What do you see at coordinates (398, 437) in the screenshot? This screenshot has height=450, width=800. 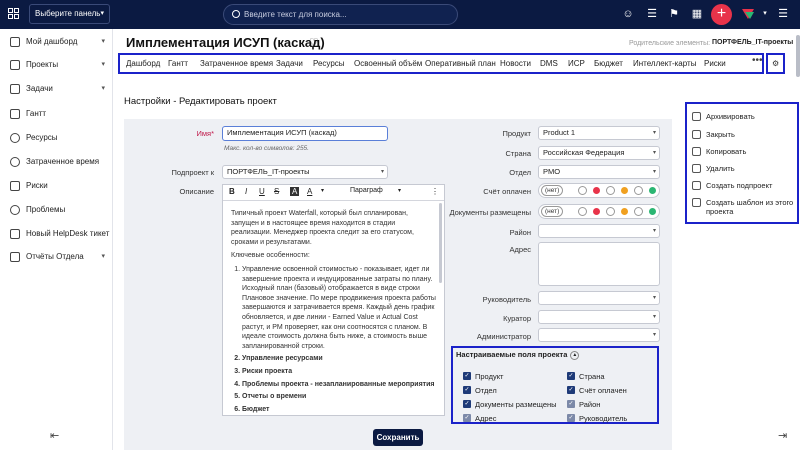 I see `save-button: Сохранить` at bounding box center [398, 437].